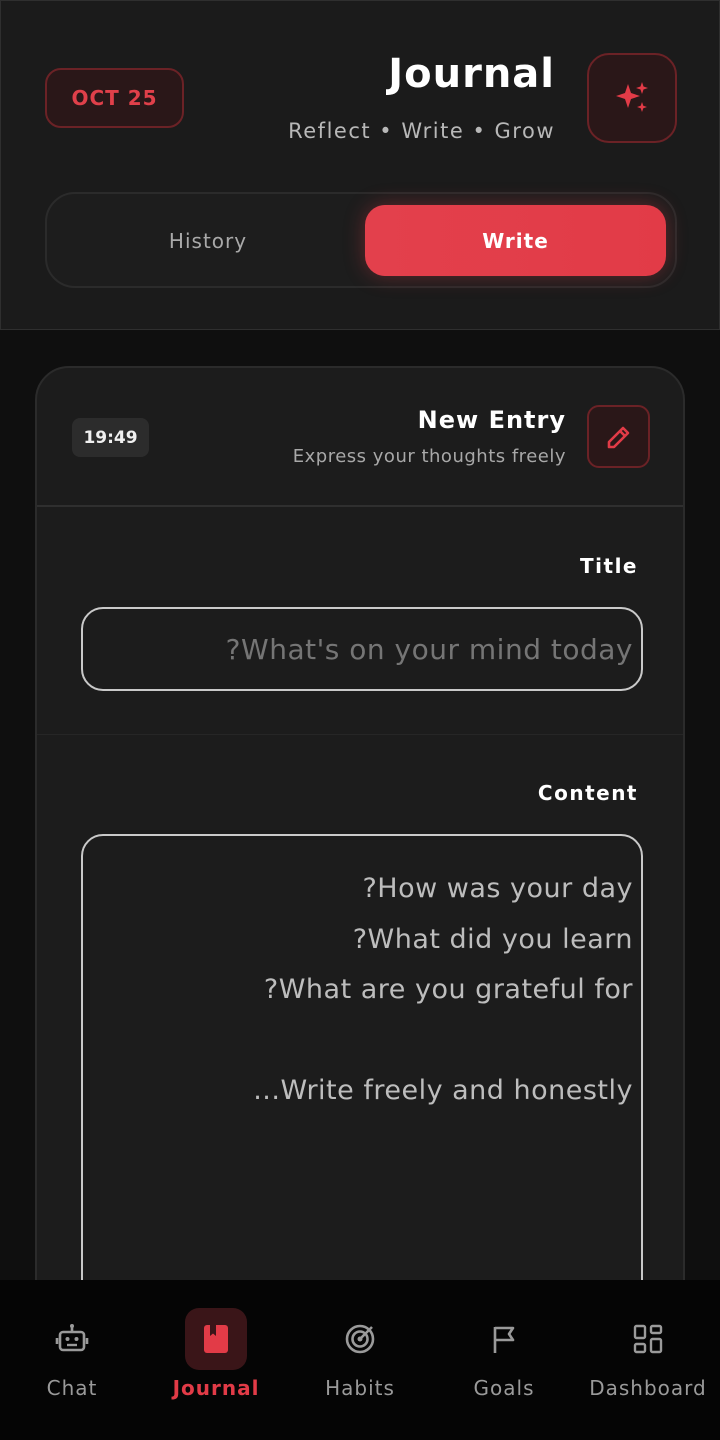 Image resolution: width=720 pixels, height=1440 pixels. I want to click on bottom-navigation: Chat Journal Habits Goals Dashboard, so click(360, 1360).